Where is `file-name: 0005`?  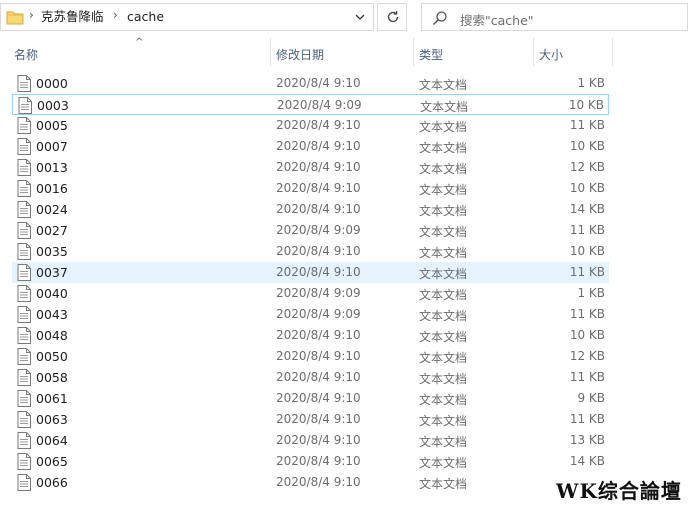
file-name: 0005 is located at coordinates (52, 125).